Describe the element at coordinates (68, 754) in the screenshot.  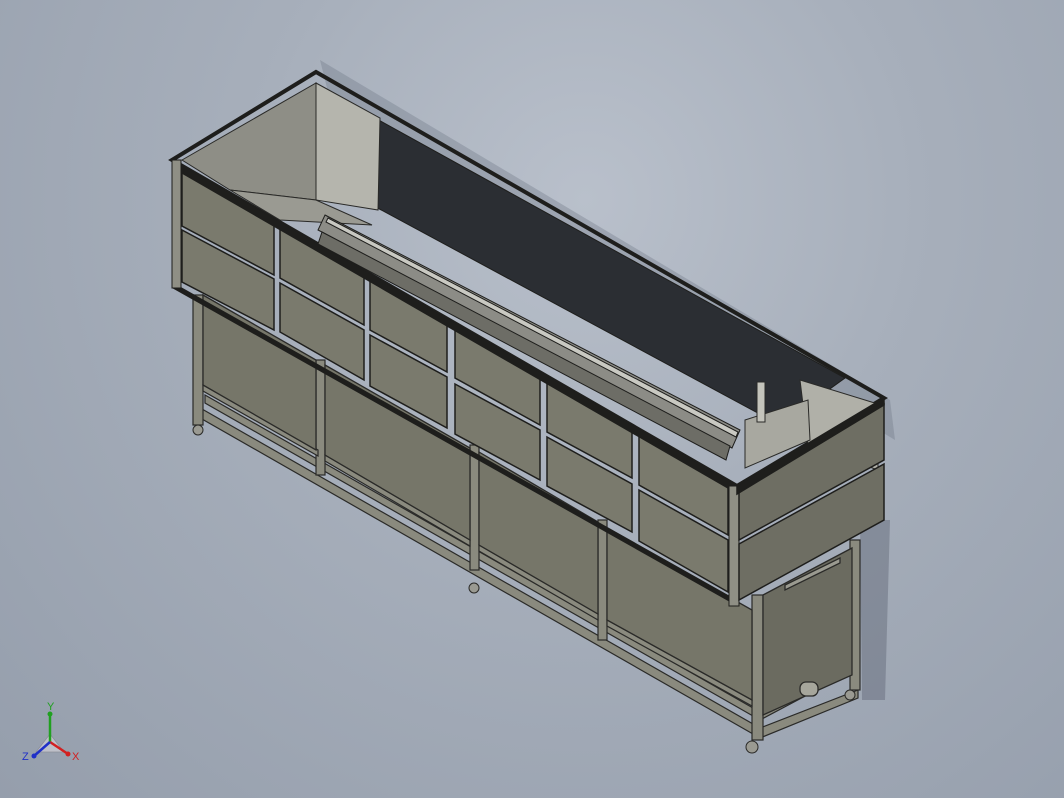
I see `x-axis-tip` at that location.